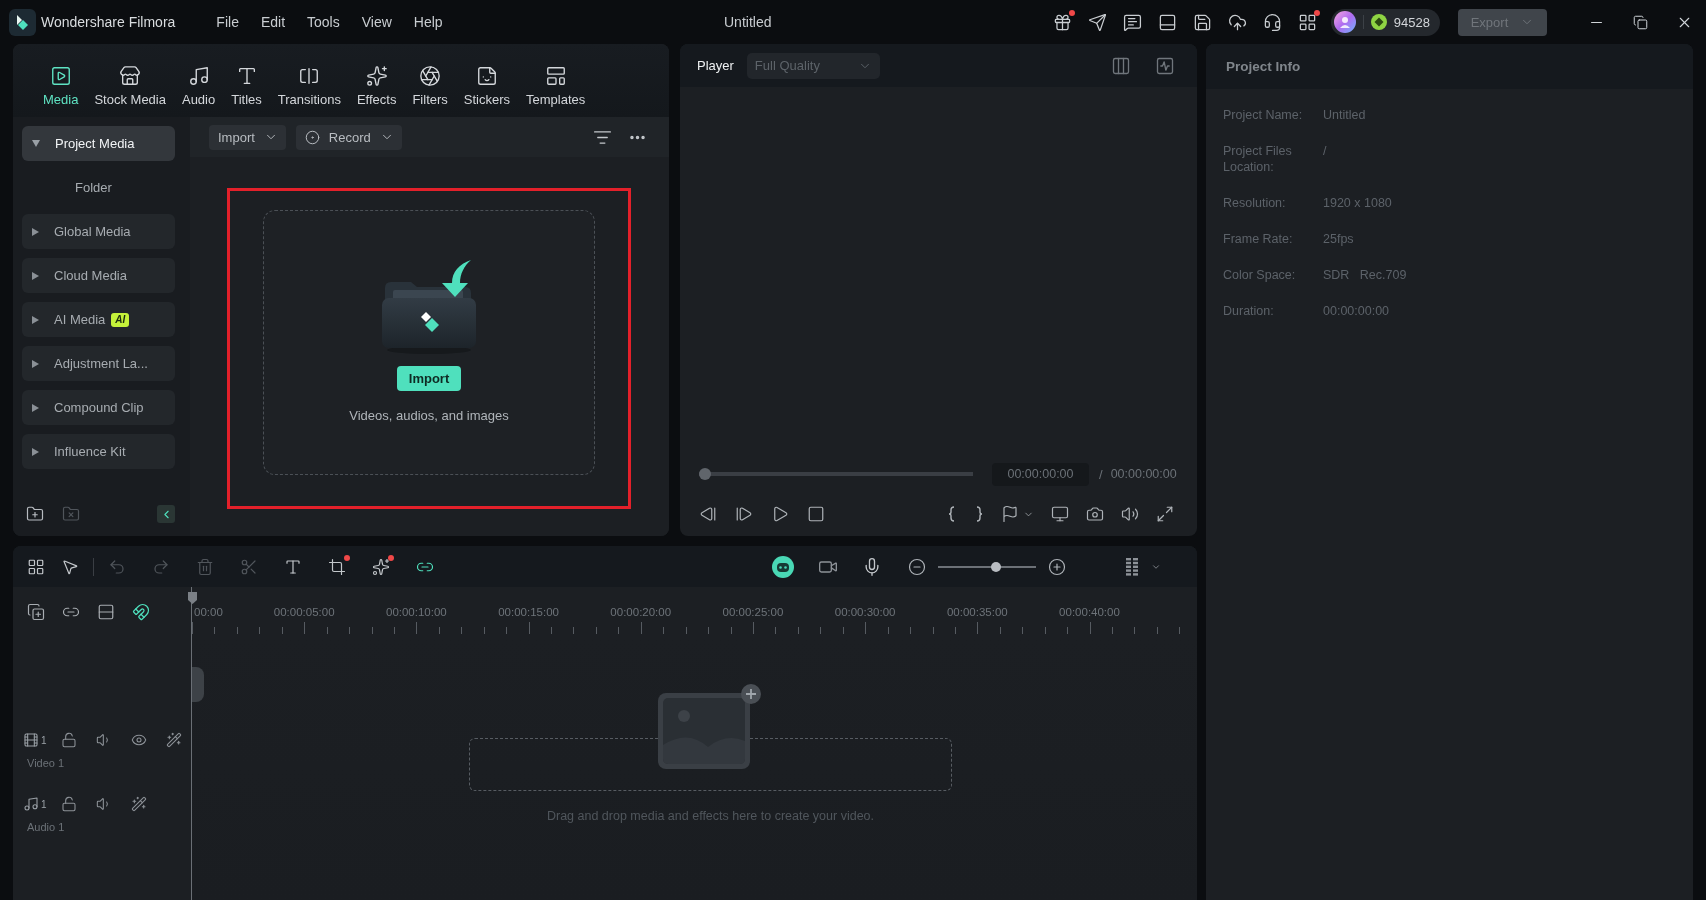 This screenshot has width=1706, height=900. I want to click on sidebar-item: Compound Clip, so click(98, 407).